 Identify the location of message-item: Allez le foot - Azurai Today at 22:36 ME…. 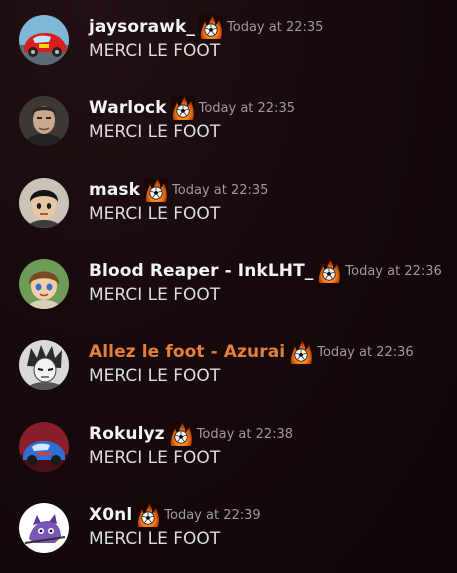
(228, 370).